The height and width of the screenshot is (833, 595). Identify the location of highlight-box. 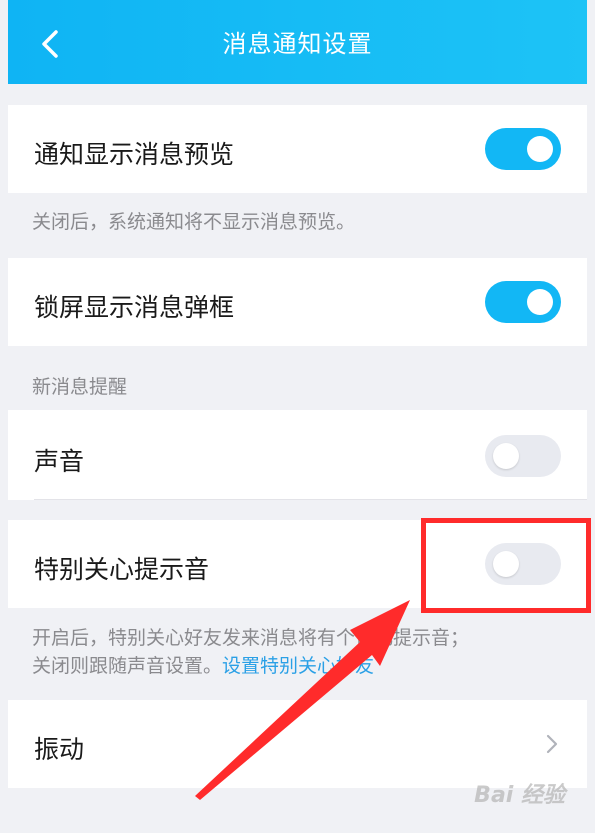
(506, 565).